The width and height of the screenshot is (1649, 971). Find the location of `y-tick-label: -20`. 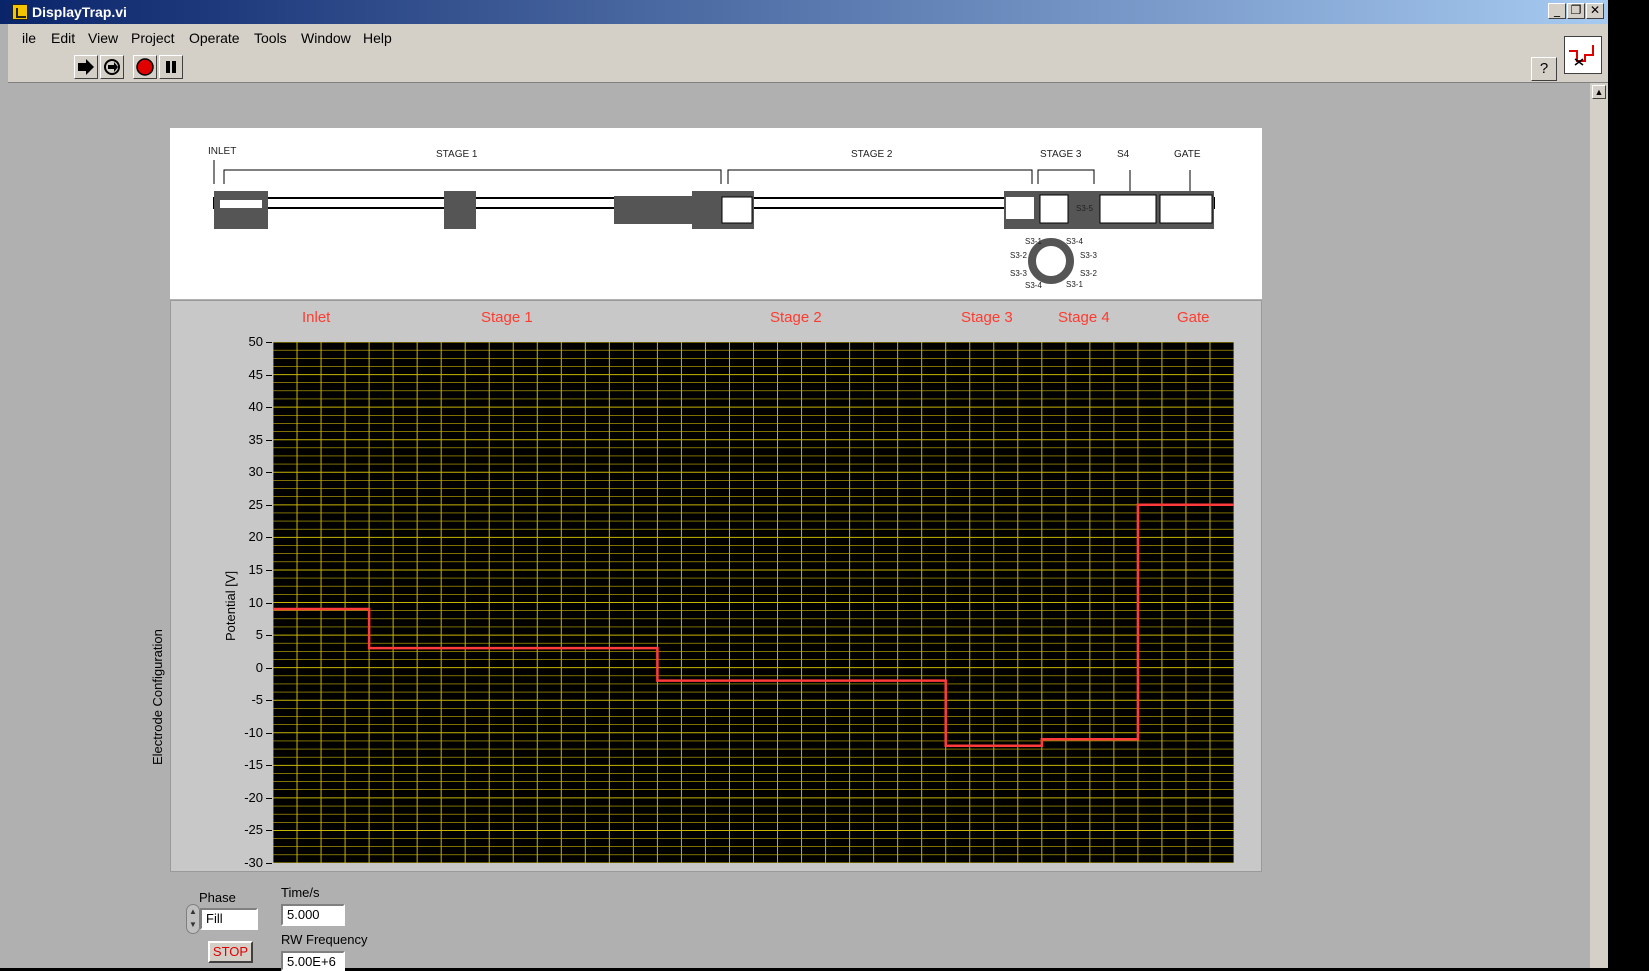

y-tick-label: -20 is located at coordinates (253, 797).